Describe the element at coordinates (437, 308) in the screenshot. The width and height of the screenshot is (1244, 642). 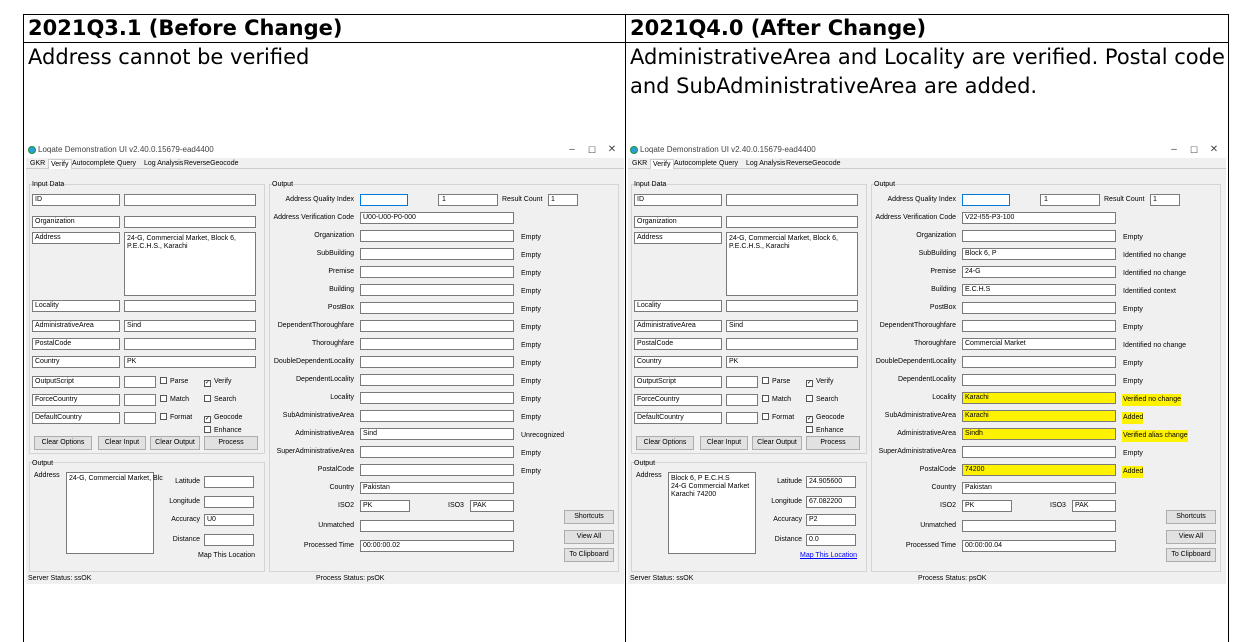
I see `field-value-postbox` at that location.